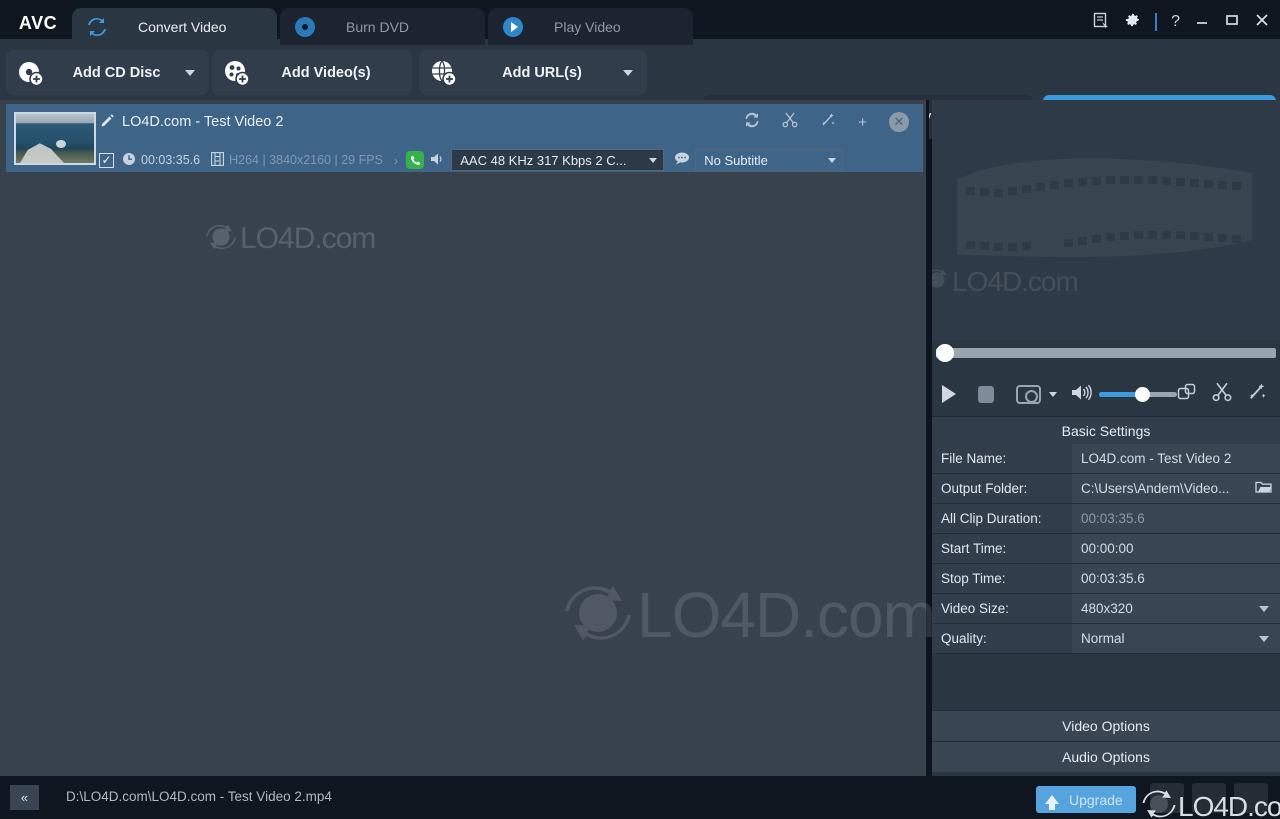  What do you see at coordinates (382, 26) in the screenshot?
I see `tab-burn-dvd: Burn DVD` at bounding box center [382, 26].